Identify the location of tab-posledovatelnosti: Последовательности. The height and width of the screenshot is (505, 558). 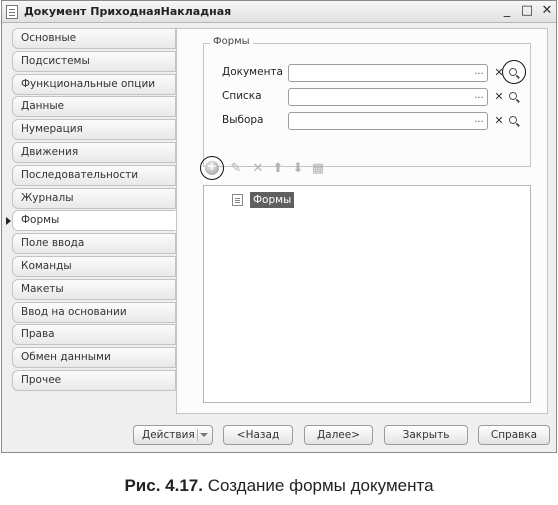
(94, 175).